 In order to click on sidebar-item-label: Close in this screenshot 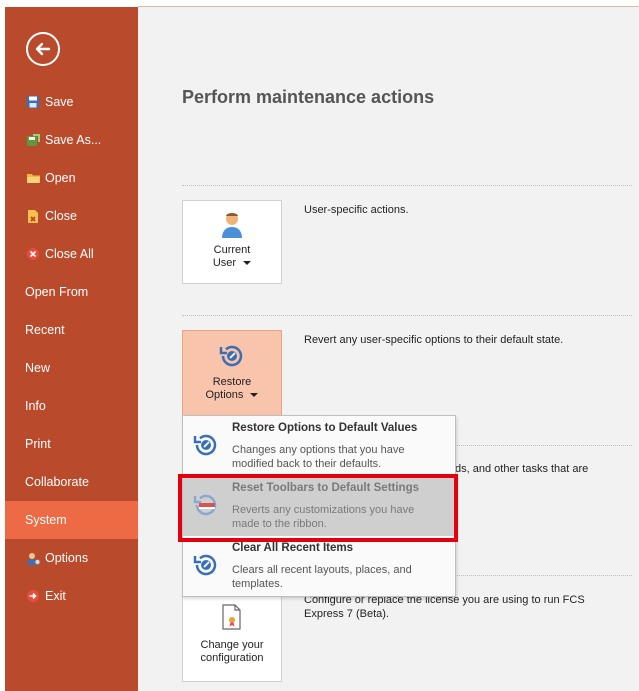, I will do `click(61, 216)`.